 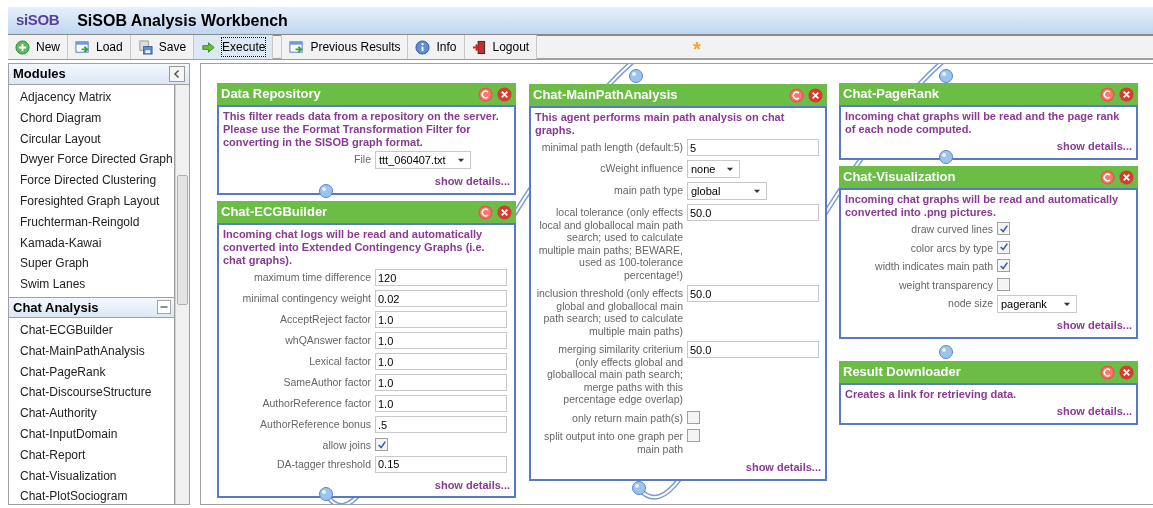 What do you see at coordinates (727, 191) in the screenshot?
I see `dropdown: global` at bounding box center [727, 191].